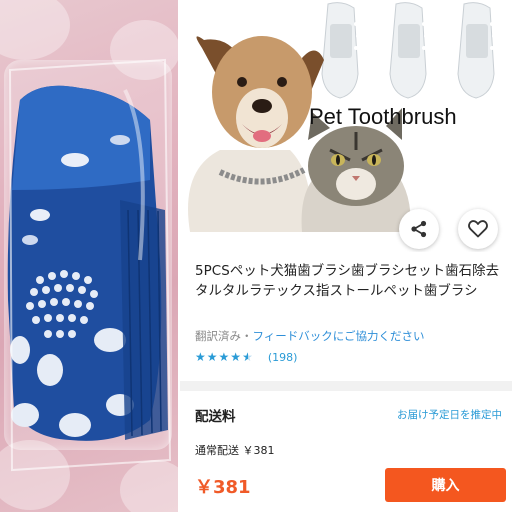 This screenshot has height=512, width=512. What do you see at coordinates (346, 386) in the screenshot?
I see `section-divider` at bounding box center [346, 386].